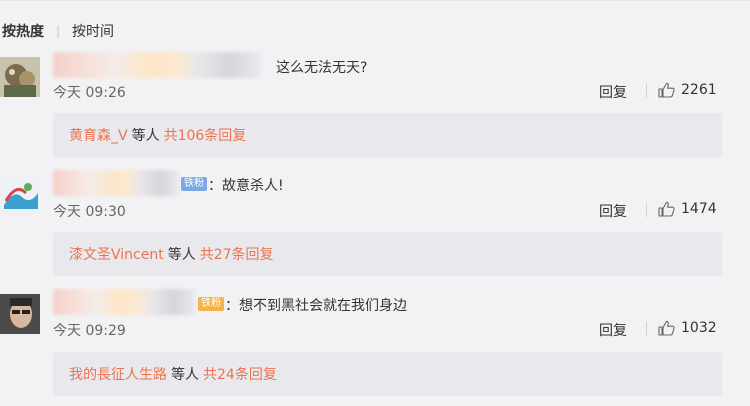 This screenshot has width=750, height=406. What do you see at coordinates (387, 135) in the screenshot?
I see `reply-summary: 黄育森_V 等人 共106条回复` at bounding box center [387, 135].